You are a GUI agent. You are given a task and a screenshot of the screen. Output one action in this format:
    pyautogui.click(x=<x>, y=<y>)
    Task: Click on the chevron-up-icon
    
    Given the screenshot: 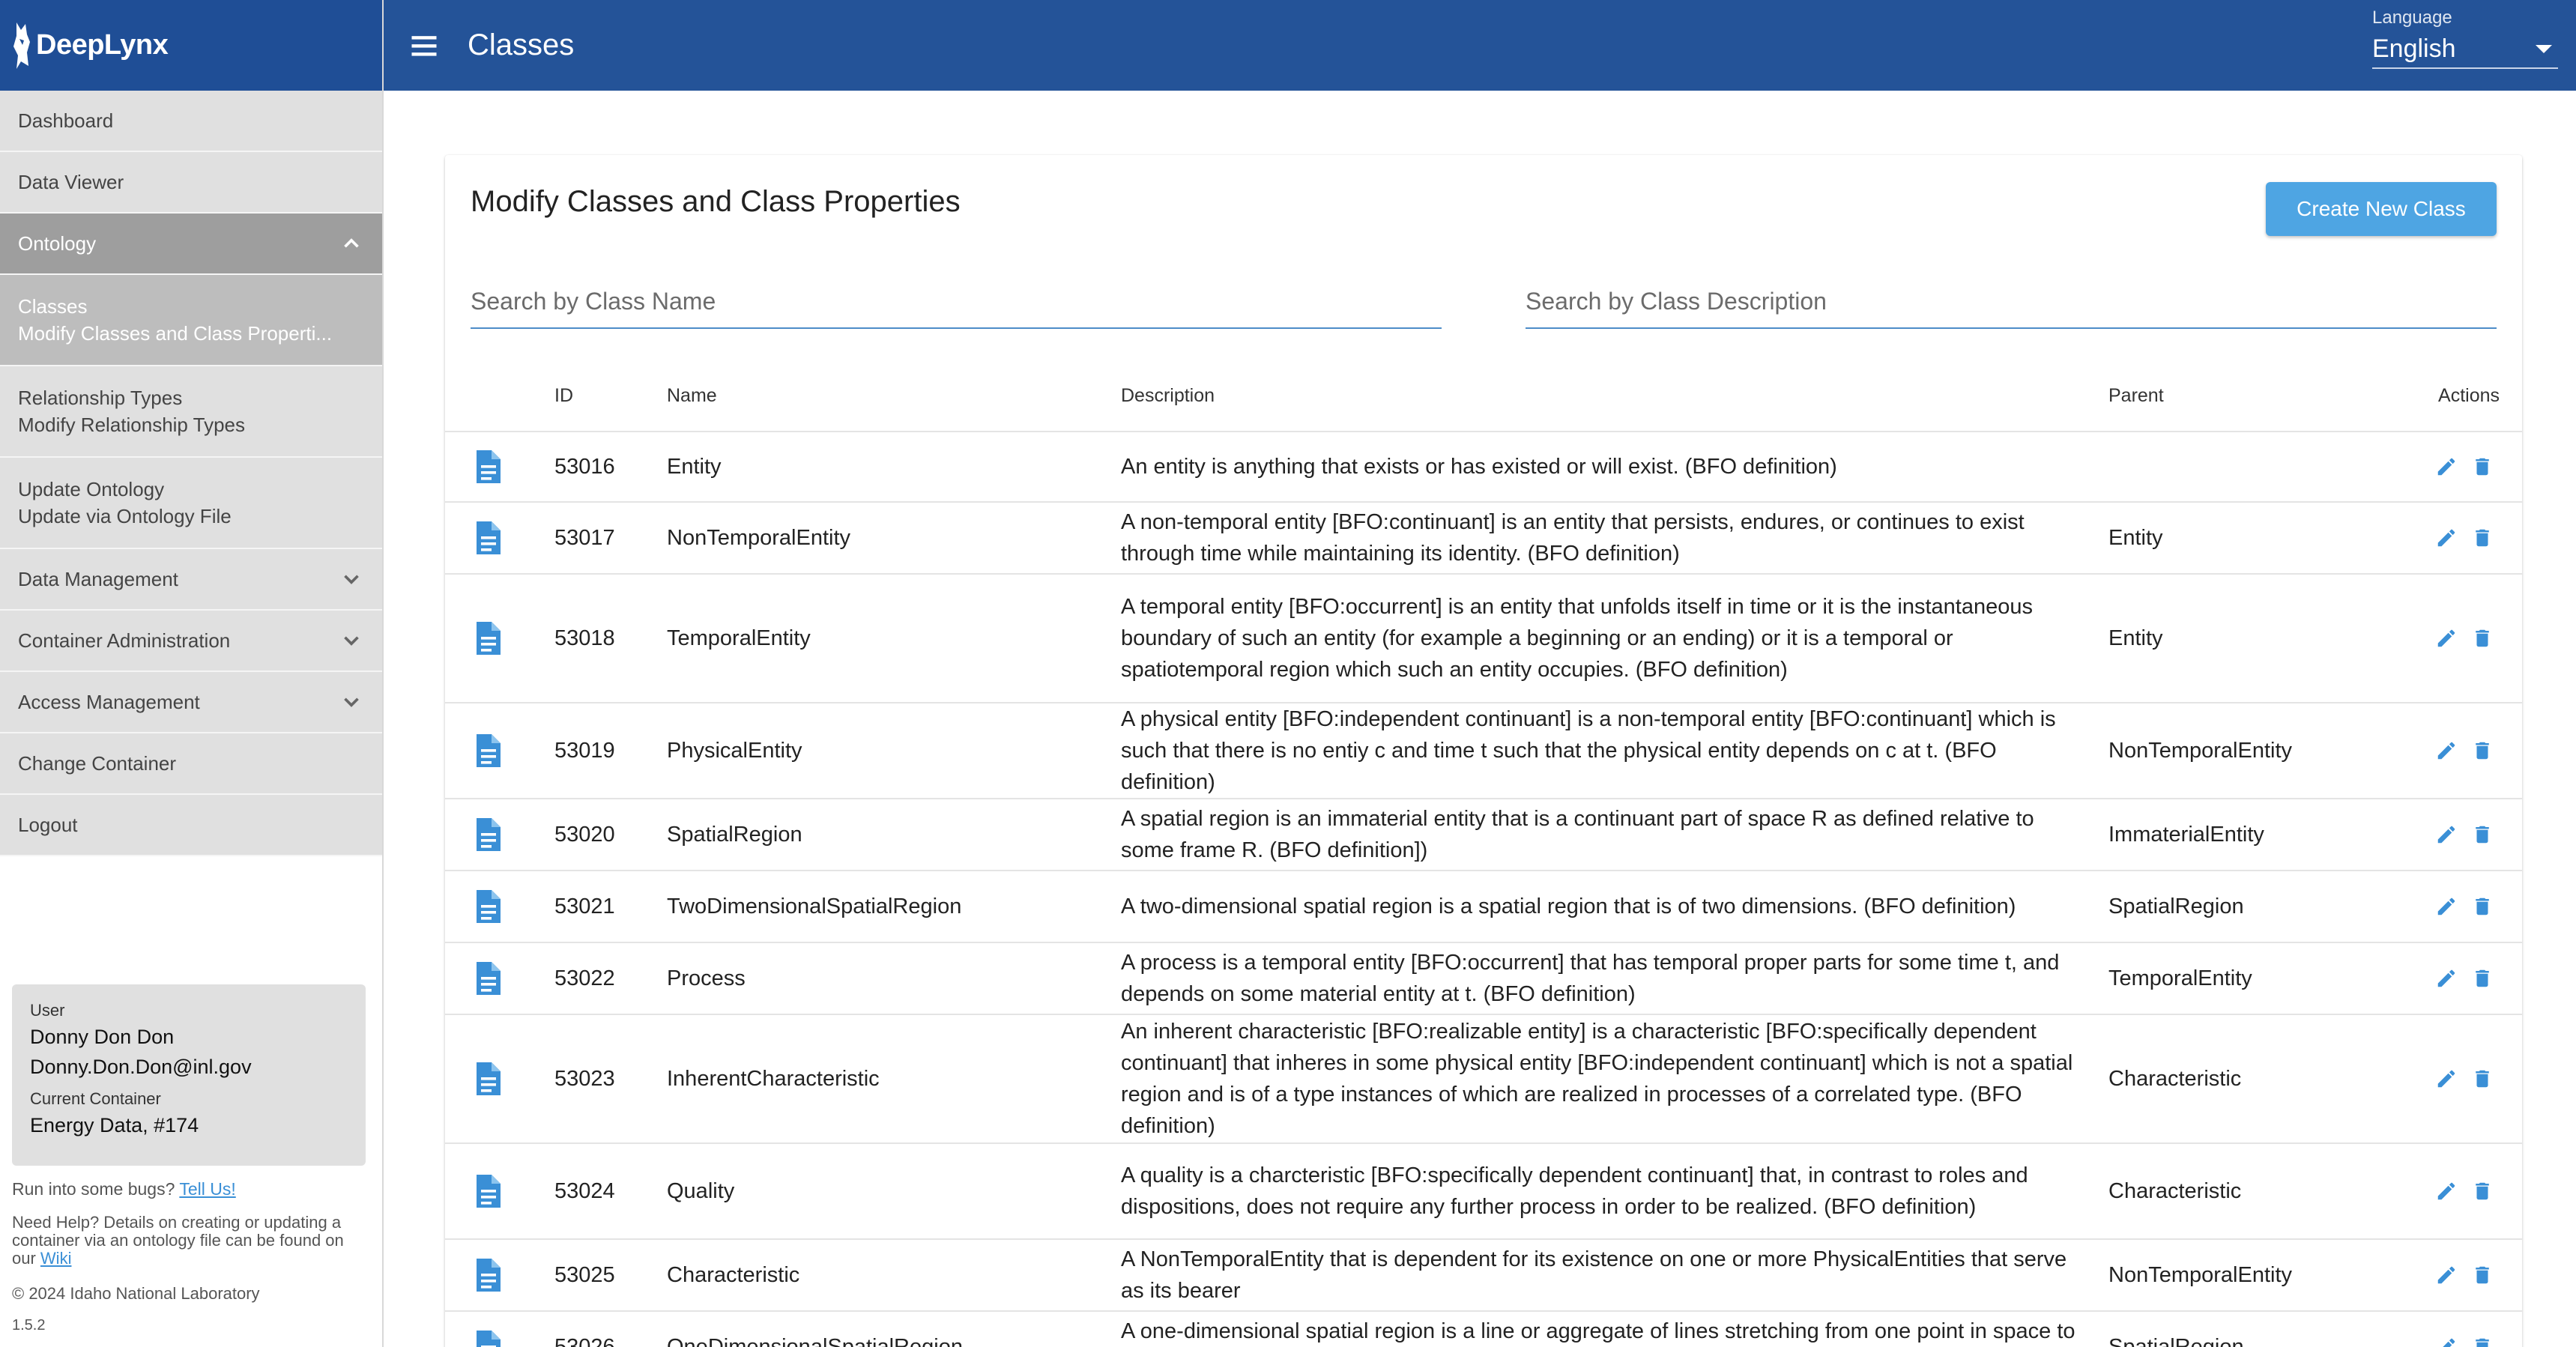 What is the action you would take?
    pyautogui.click(x=351, y=243)
    